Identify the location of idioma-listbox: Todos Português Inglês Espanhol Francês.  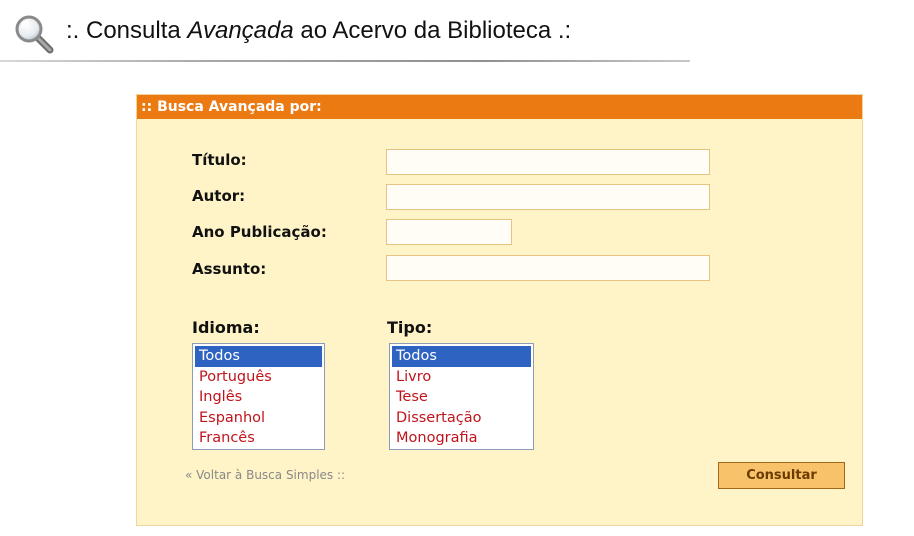
(258, 396).